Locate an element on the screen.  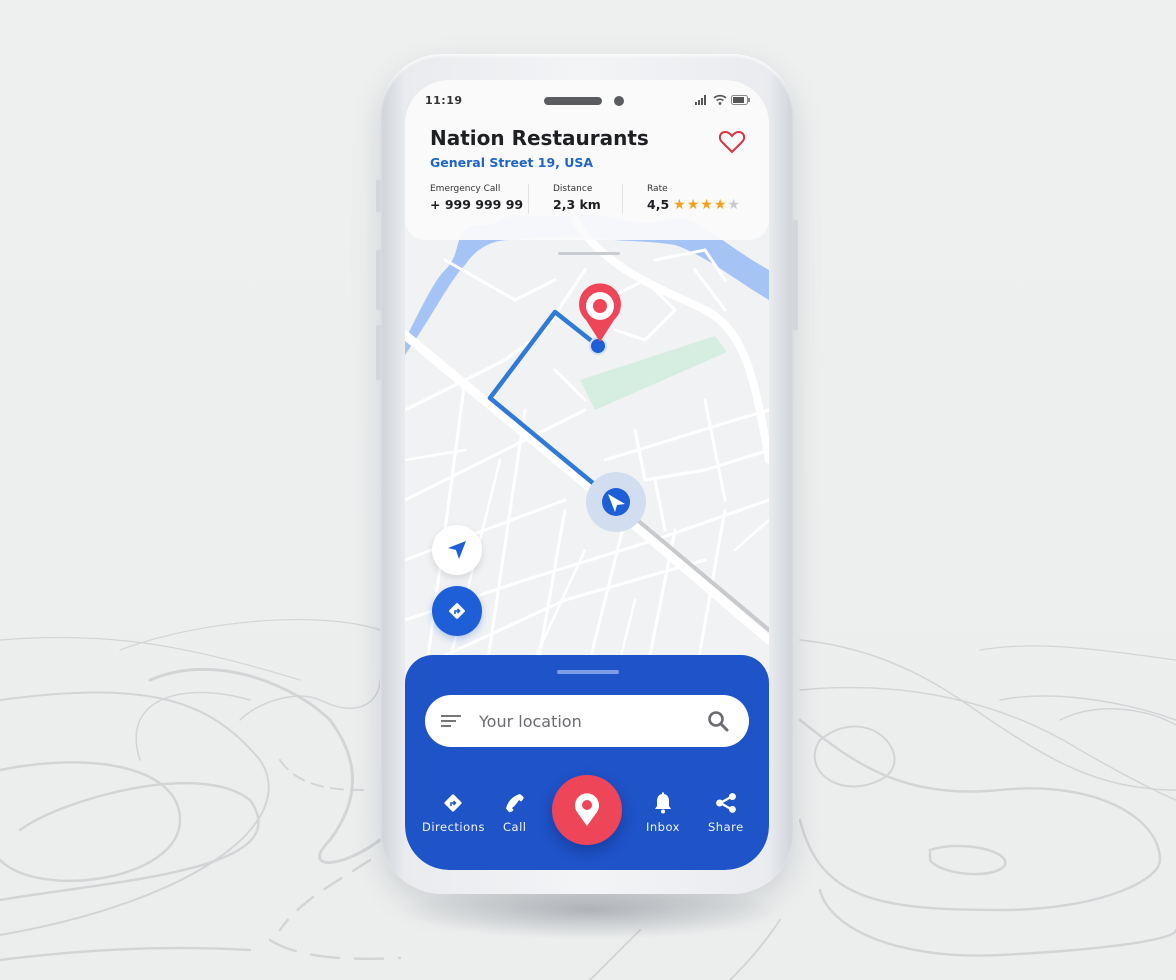
phone-icon is located at coordinates (514, 803).